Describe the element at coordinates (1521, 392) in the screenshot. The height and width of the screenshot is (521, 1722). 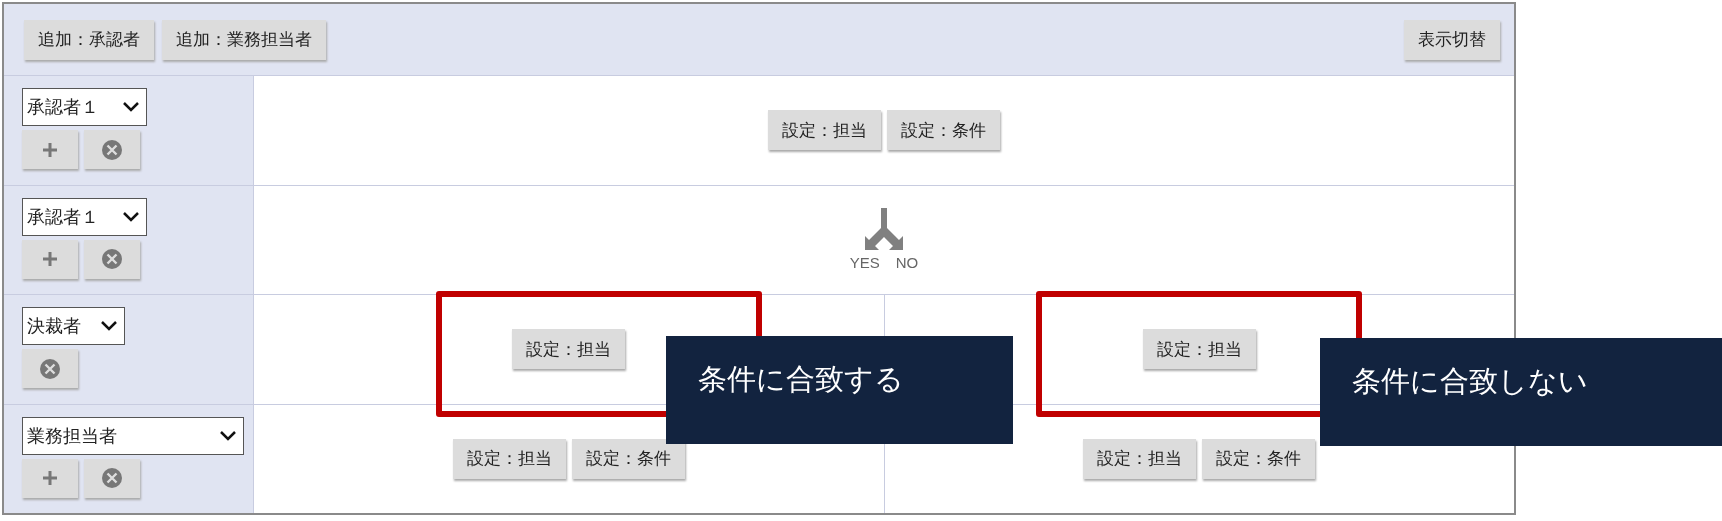
I see `callout-label: 条件に合致しない` at that location.